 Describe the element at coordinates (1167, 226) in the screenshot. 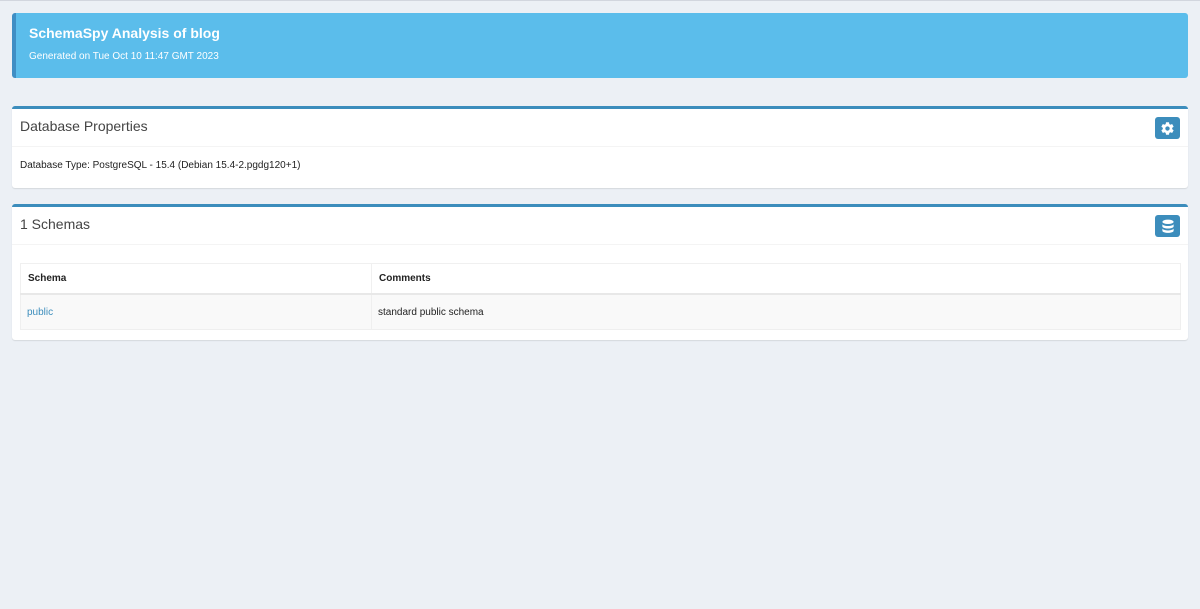

I see `database-icon` at that location.